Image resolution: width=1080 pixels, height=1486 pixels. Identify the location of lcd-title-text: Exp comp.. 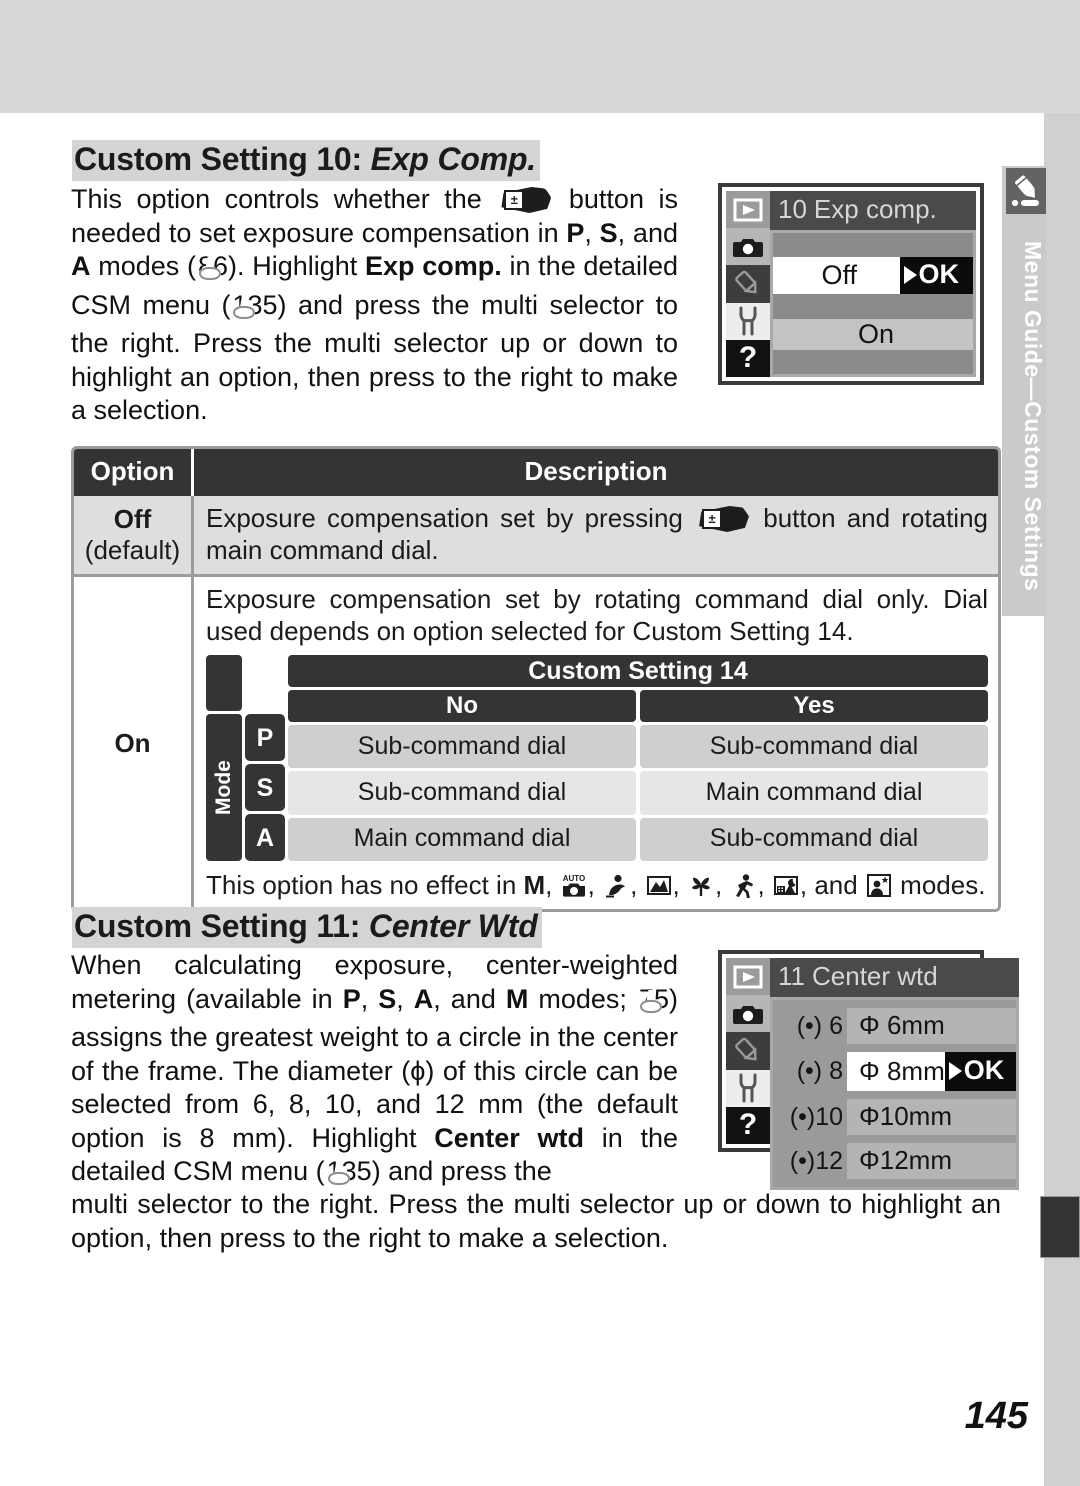
(875, 209).